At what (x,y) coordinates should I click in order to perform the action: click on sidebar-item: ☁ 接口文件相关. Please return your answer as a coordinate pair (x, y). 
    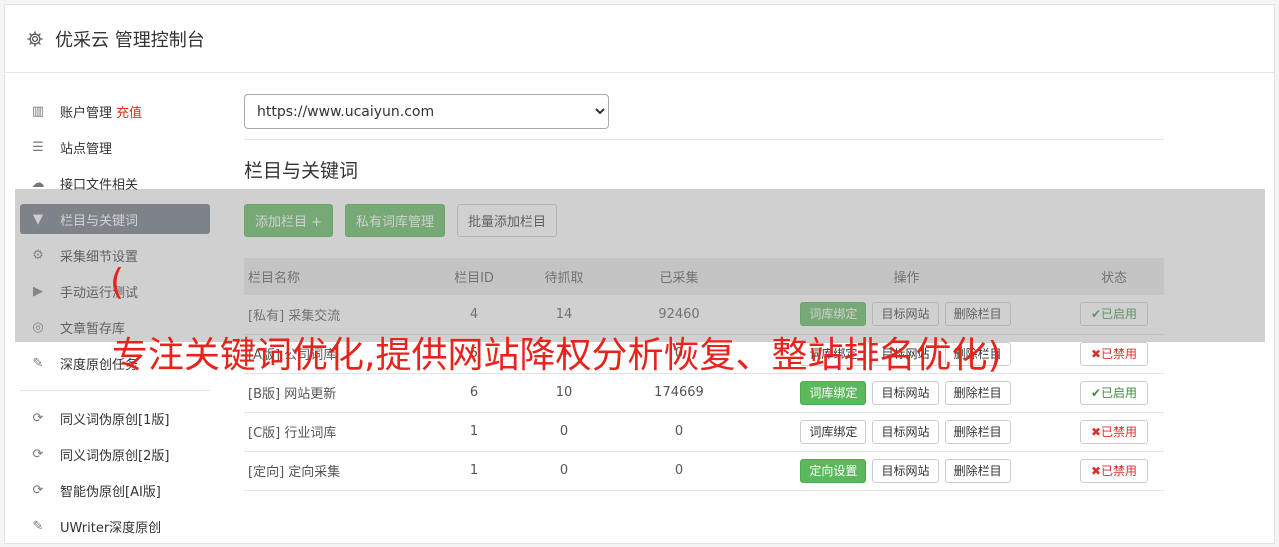
    Looking at the image, I should click on (115, 183).